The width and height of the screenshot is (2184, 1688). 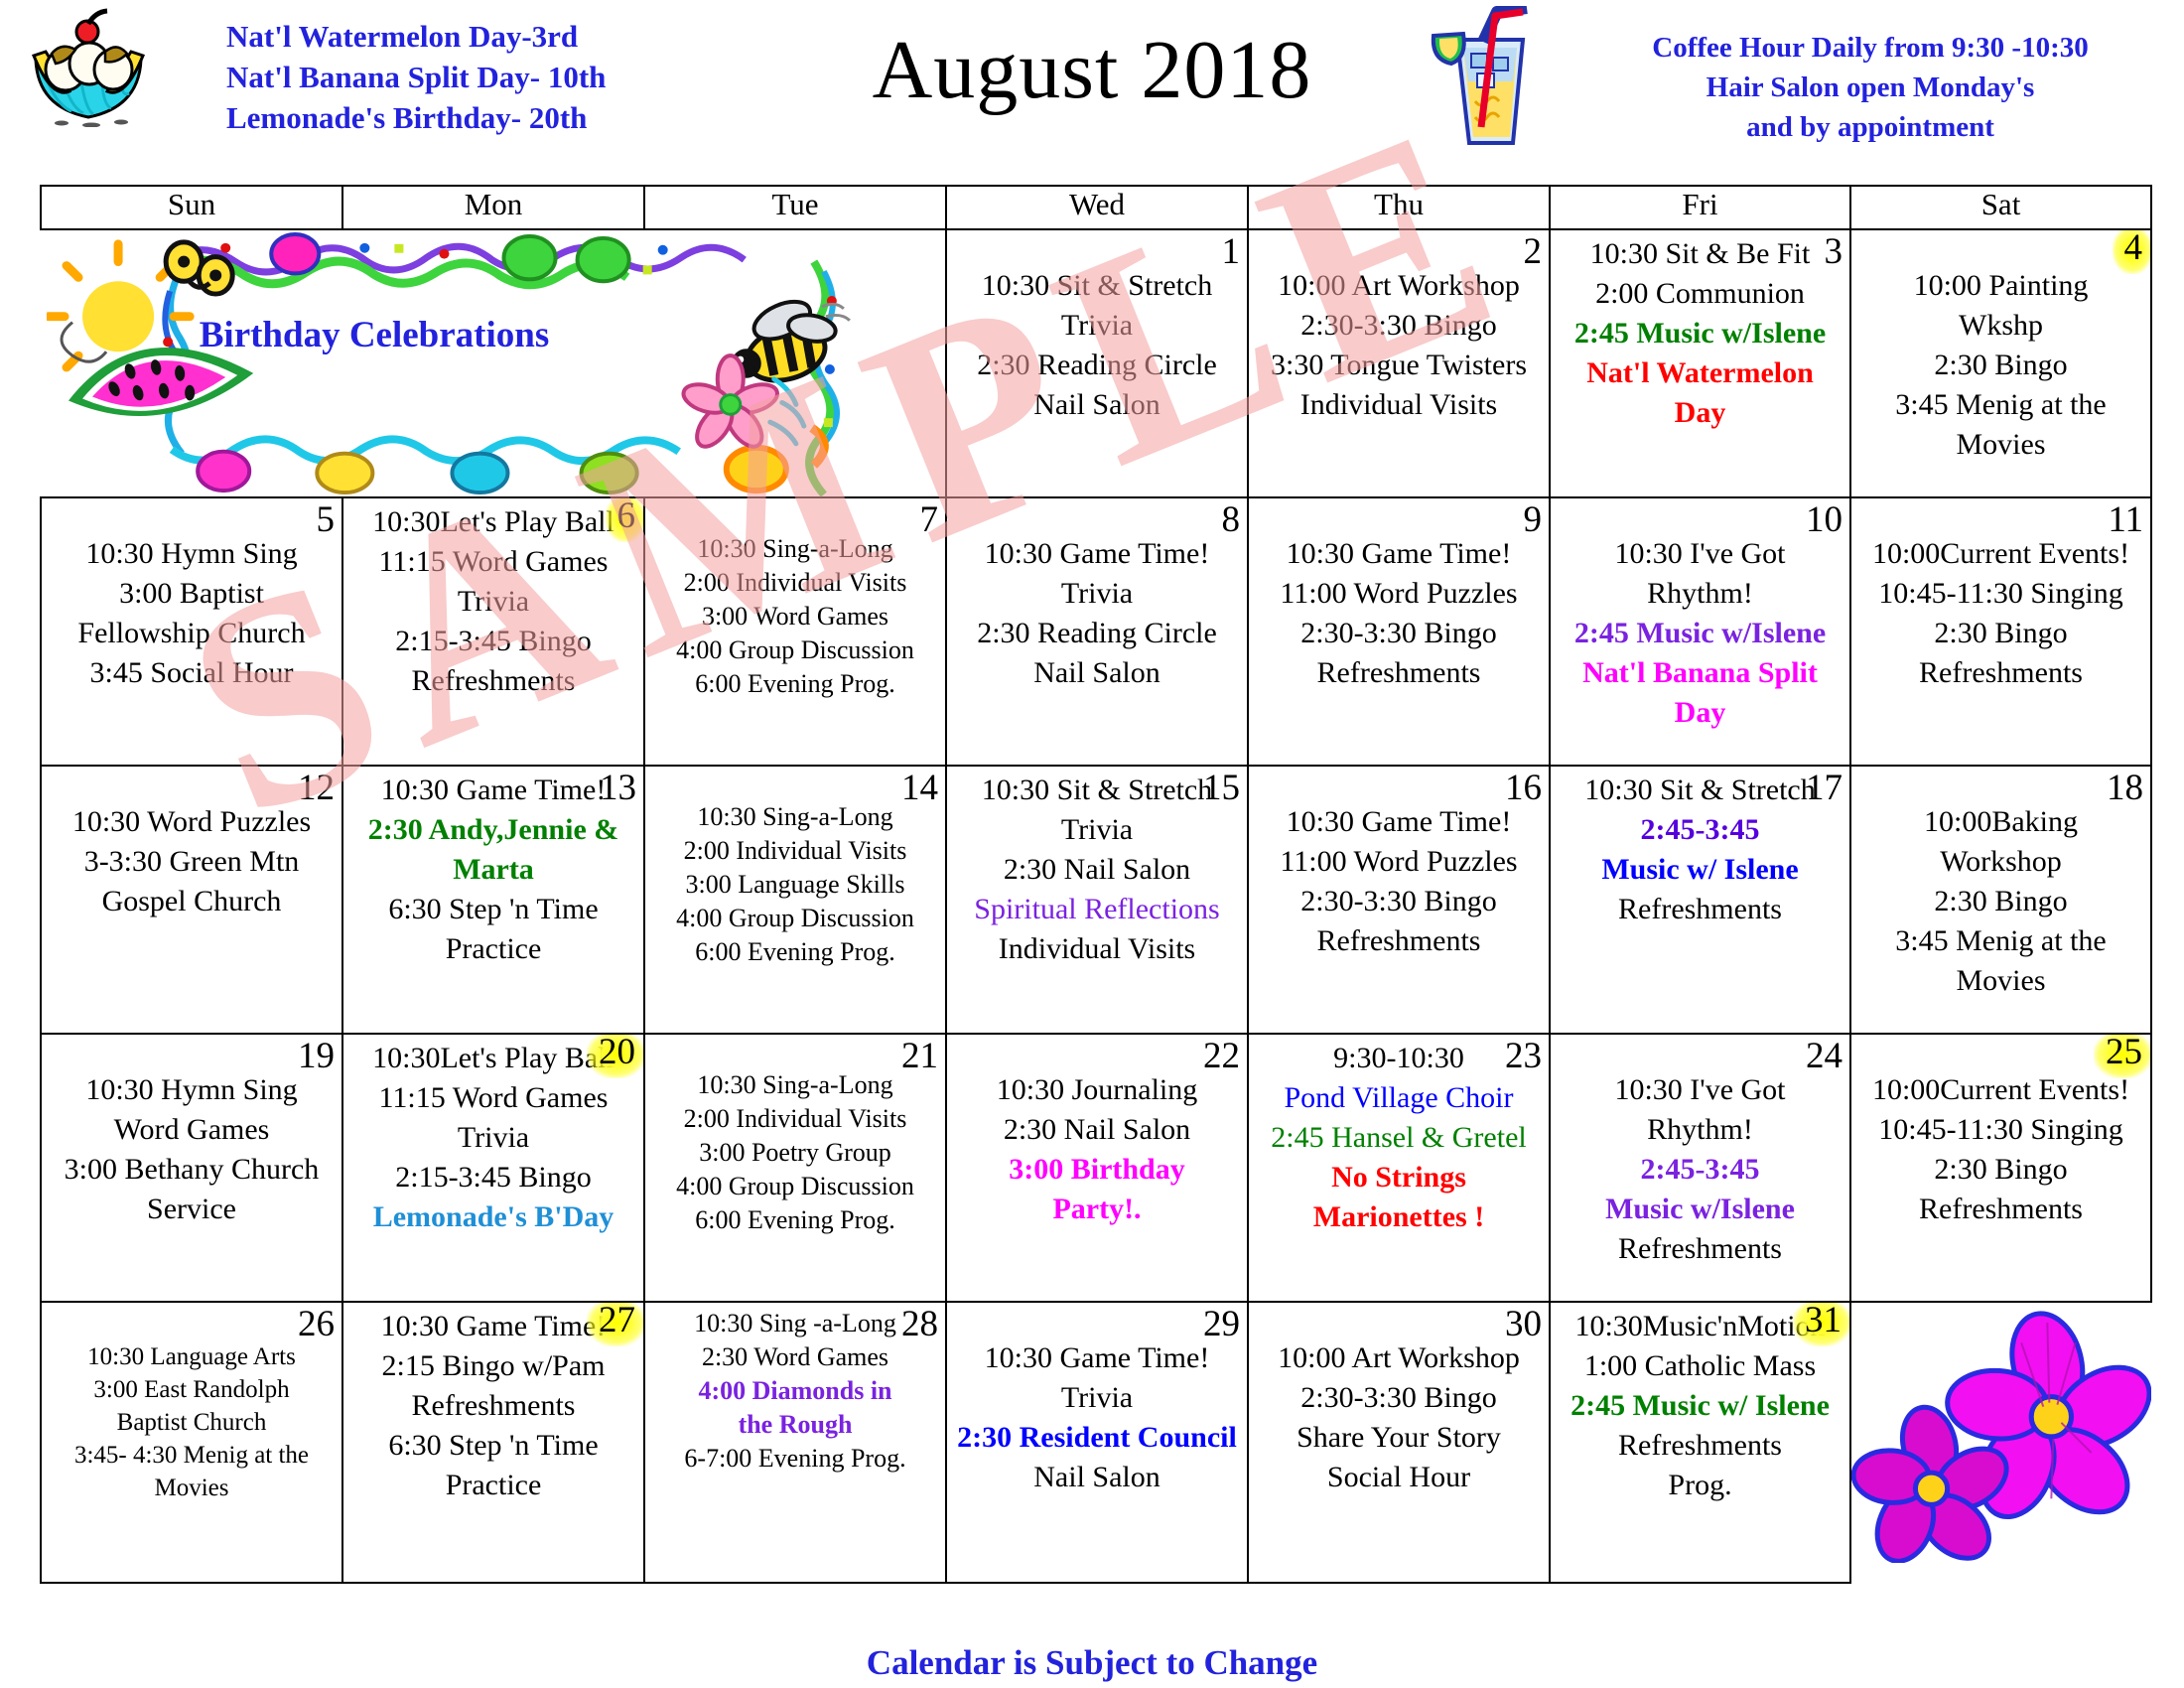 I want to click on event-line: 4:00 Diamonds in, so click(x=795, y=1390).